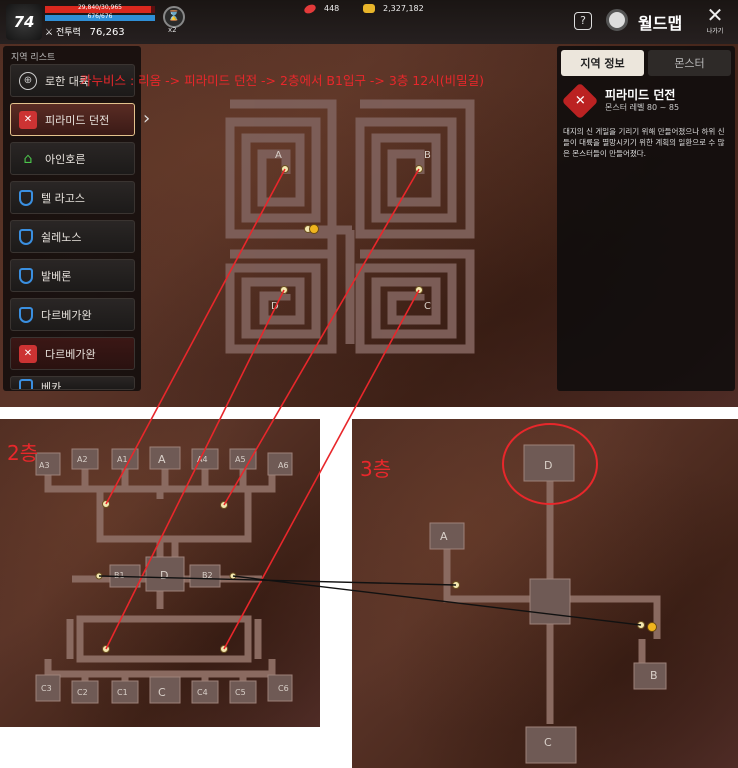  Describe the element at coordinates (332, 8) in the screenshot. I see `gem-amount: 448` at that location.